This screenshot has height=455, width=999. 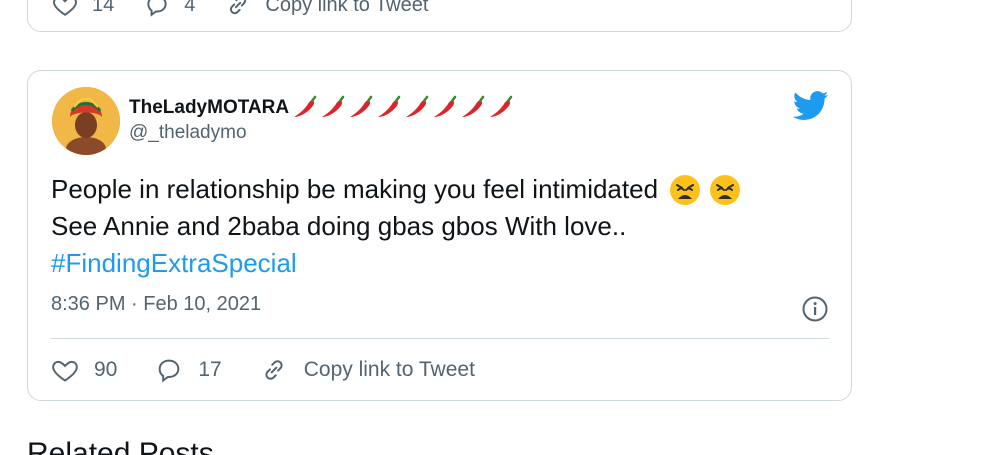 I want to click on copy-link-action: Copy link to Tweet, so click(x=367, y=370).